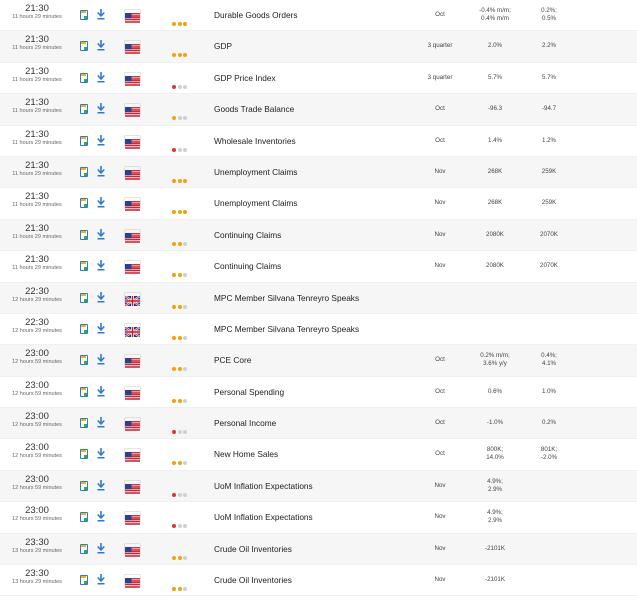 This screenshot has width=637, height=600. I want to click on actual-value: 4.9%; 2.9%, so click(495, 517).